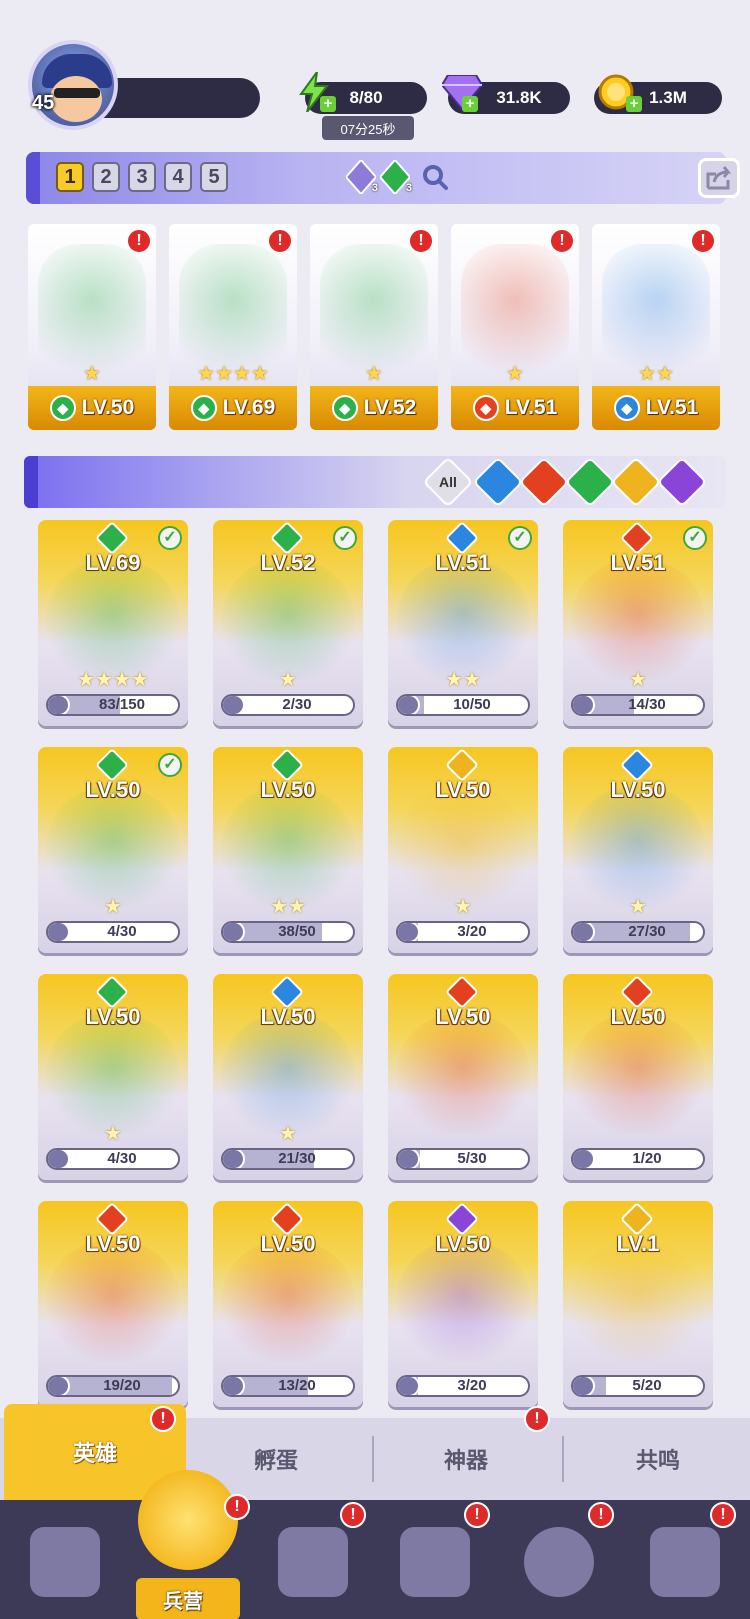 This screenshot has width=750, height=1619. I want to click on gem-add-icon: +, so click(470, 104).